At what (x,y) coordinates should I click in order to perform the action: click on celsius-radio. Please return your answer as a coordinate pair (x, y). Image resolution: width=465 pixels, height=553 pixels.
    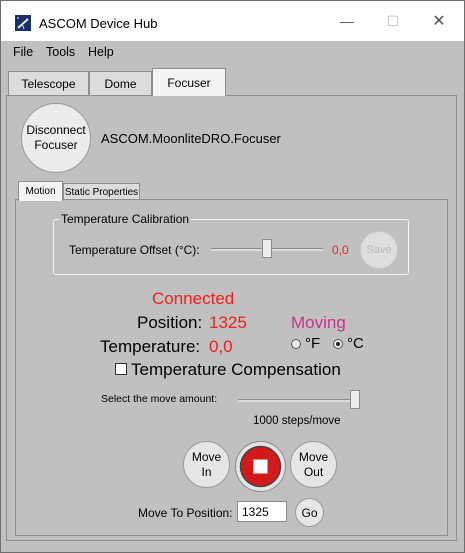
    Looking at the image, I should click on (338, 344).